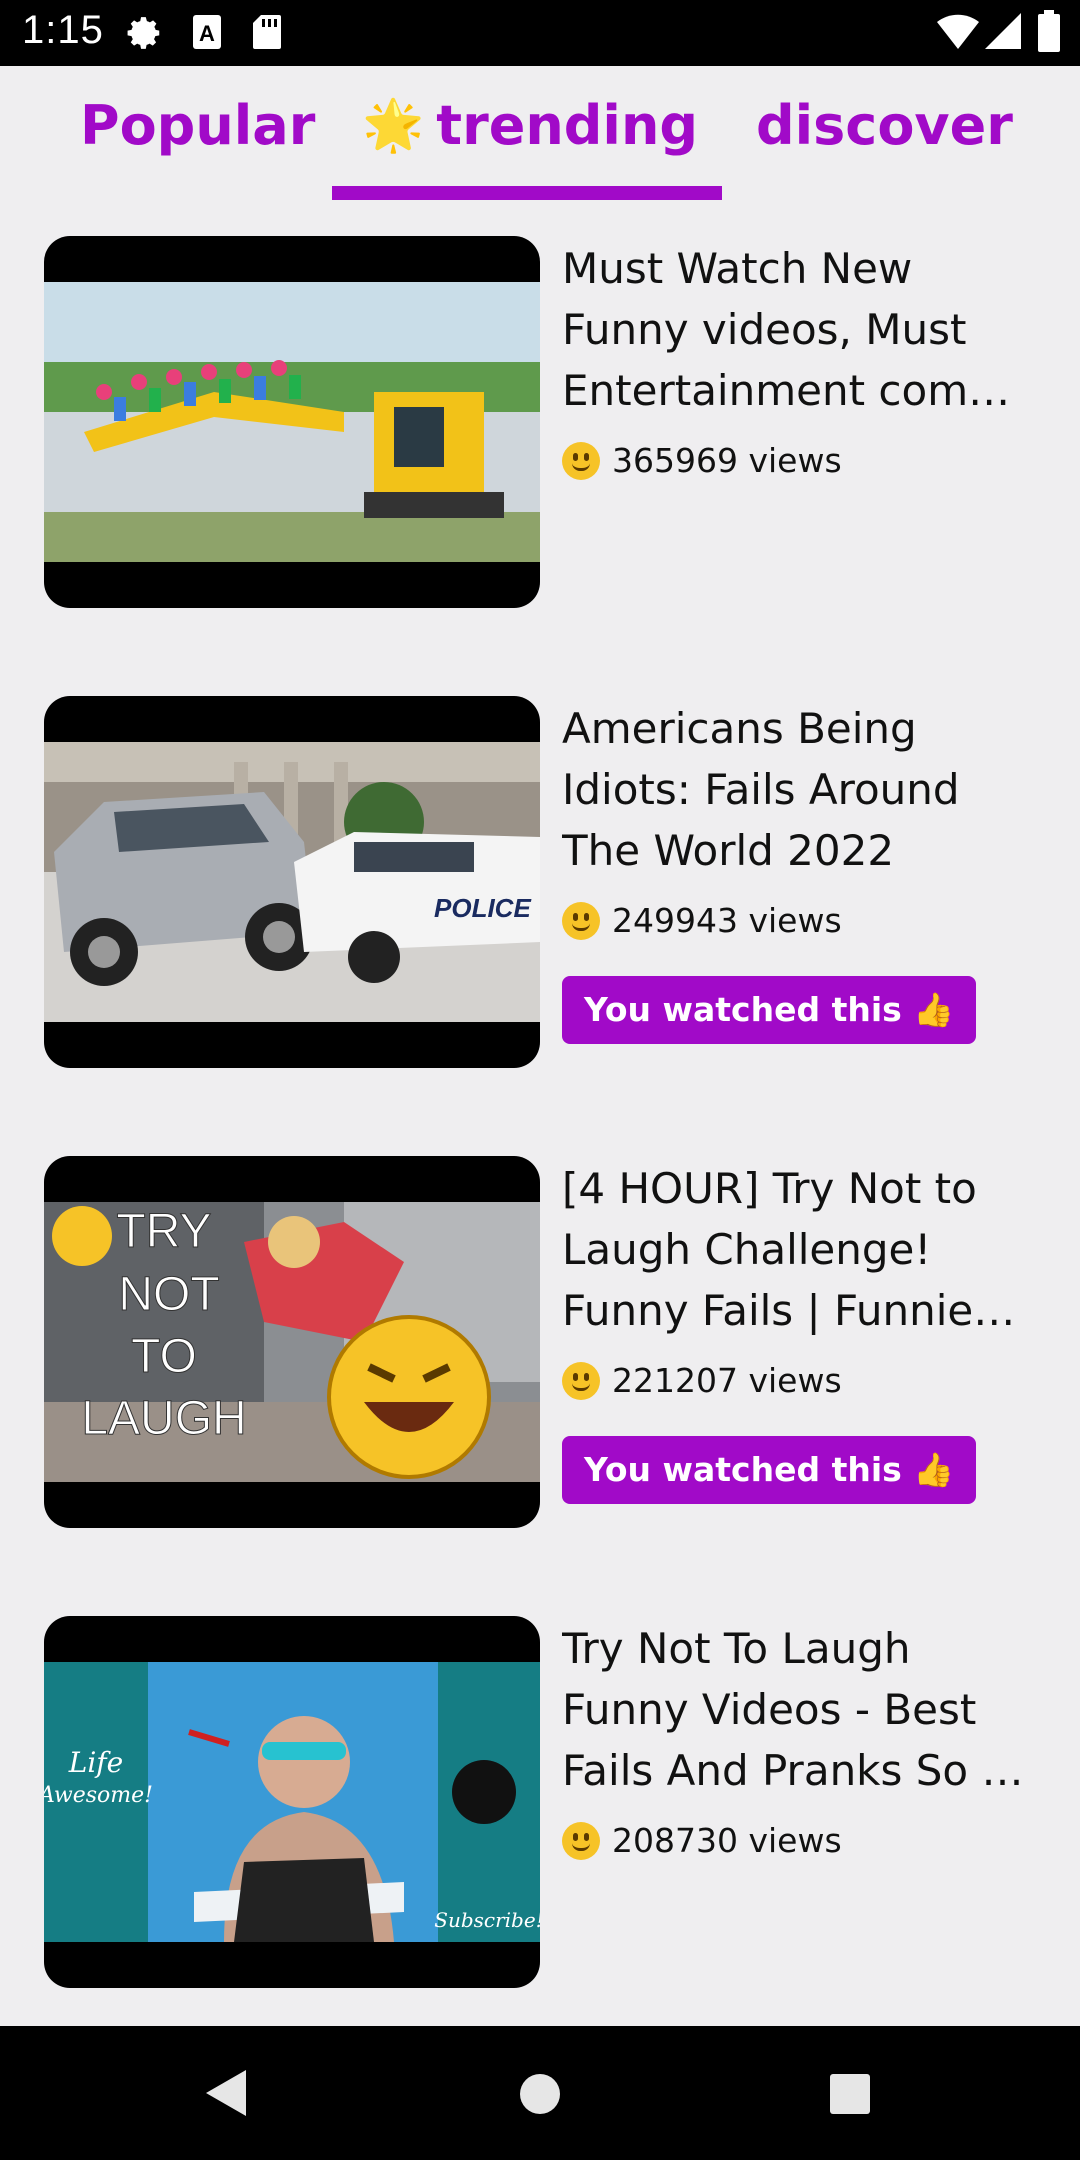  I want to click on thumbnail-text: TO, so click(164, 1356).